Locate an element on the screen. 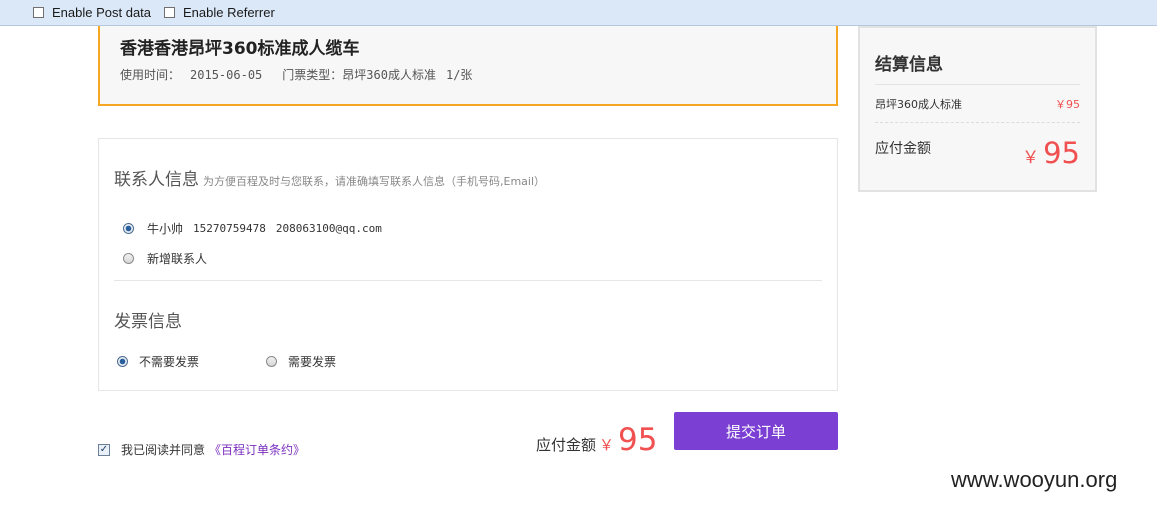  contact-section-header: 联系人信息 为方便百程及时与您联系，请准确填写联系人信息（手机号码,Email） is located at coordinates (329, 177).